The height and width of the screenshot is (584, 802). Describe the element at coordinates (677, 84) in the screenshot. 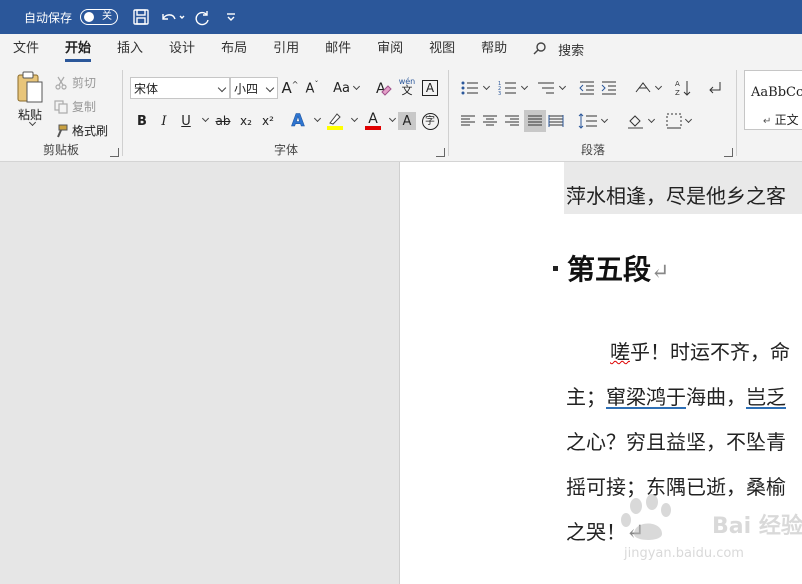

I see `svg-text: A` at that location.